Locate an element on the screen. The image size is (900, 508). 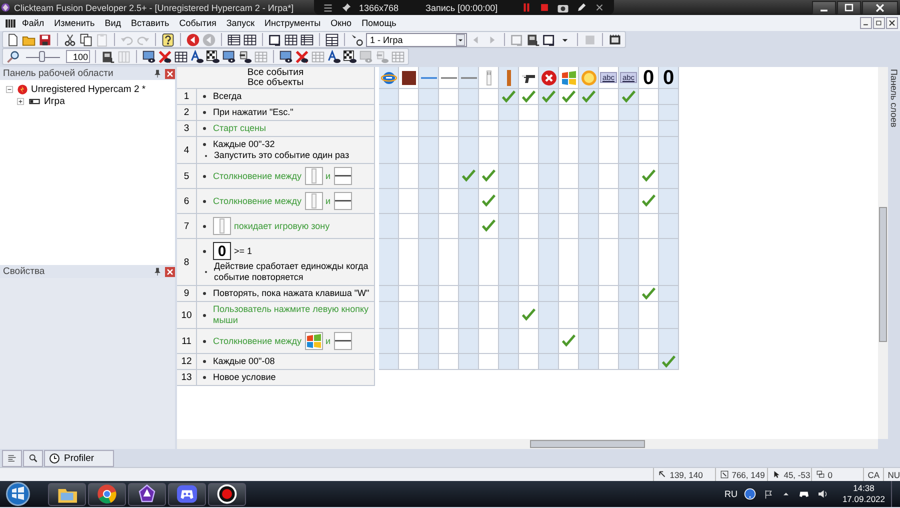
tree-item: Игра is located at coordinates (54, 101).